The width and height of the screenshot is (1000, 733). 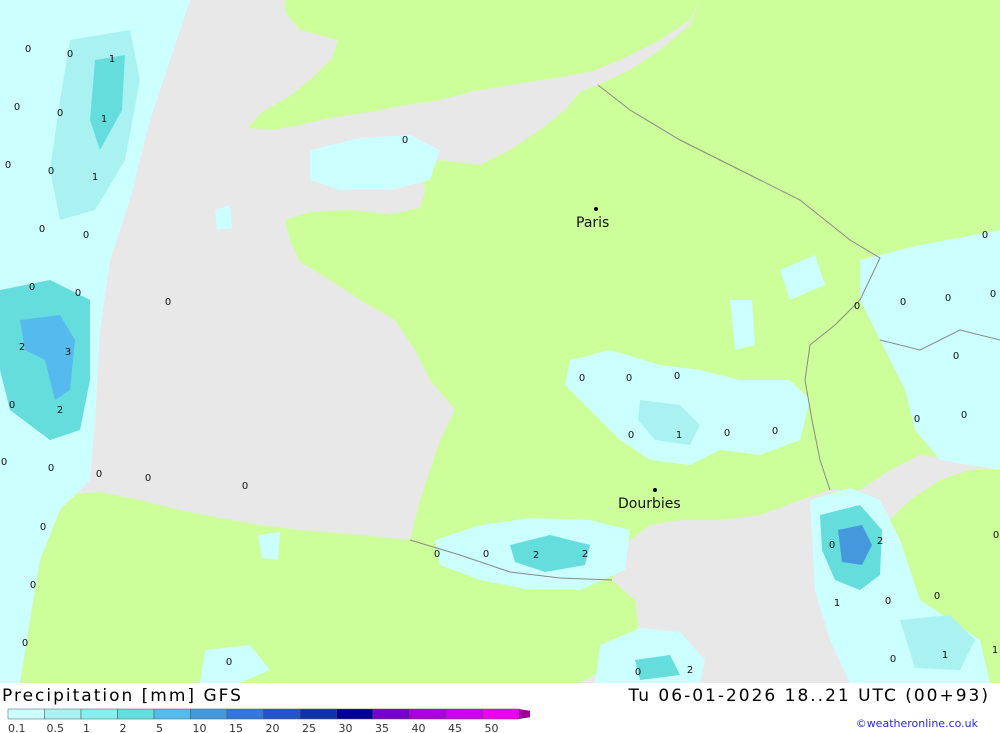 What do you see at coordinates (596, 209) in the screenshot?
I see `city-dot-paris` at bounding box center [596, 209].